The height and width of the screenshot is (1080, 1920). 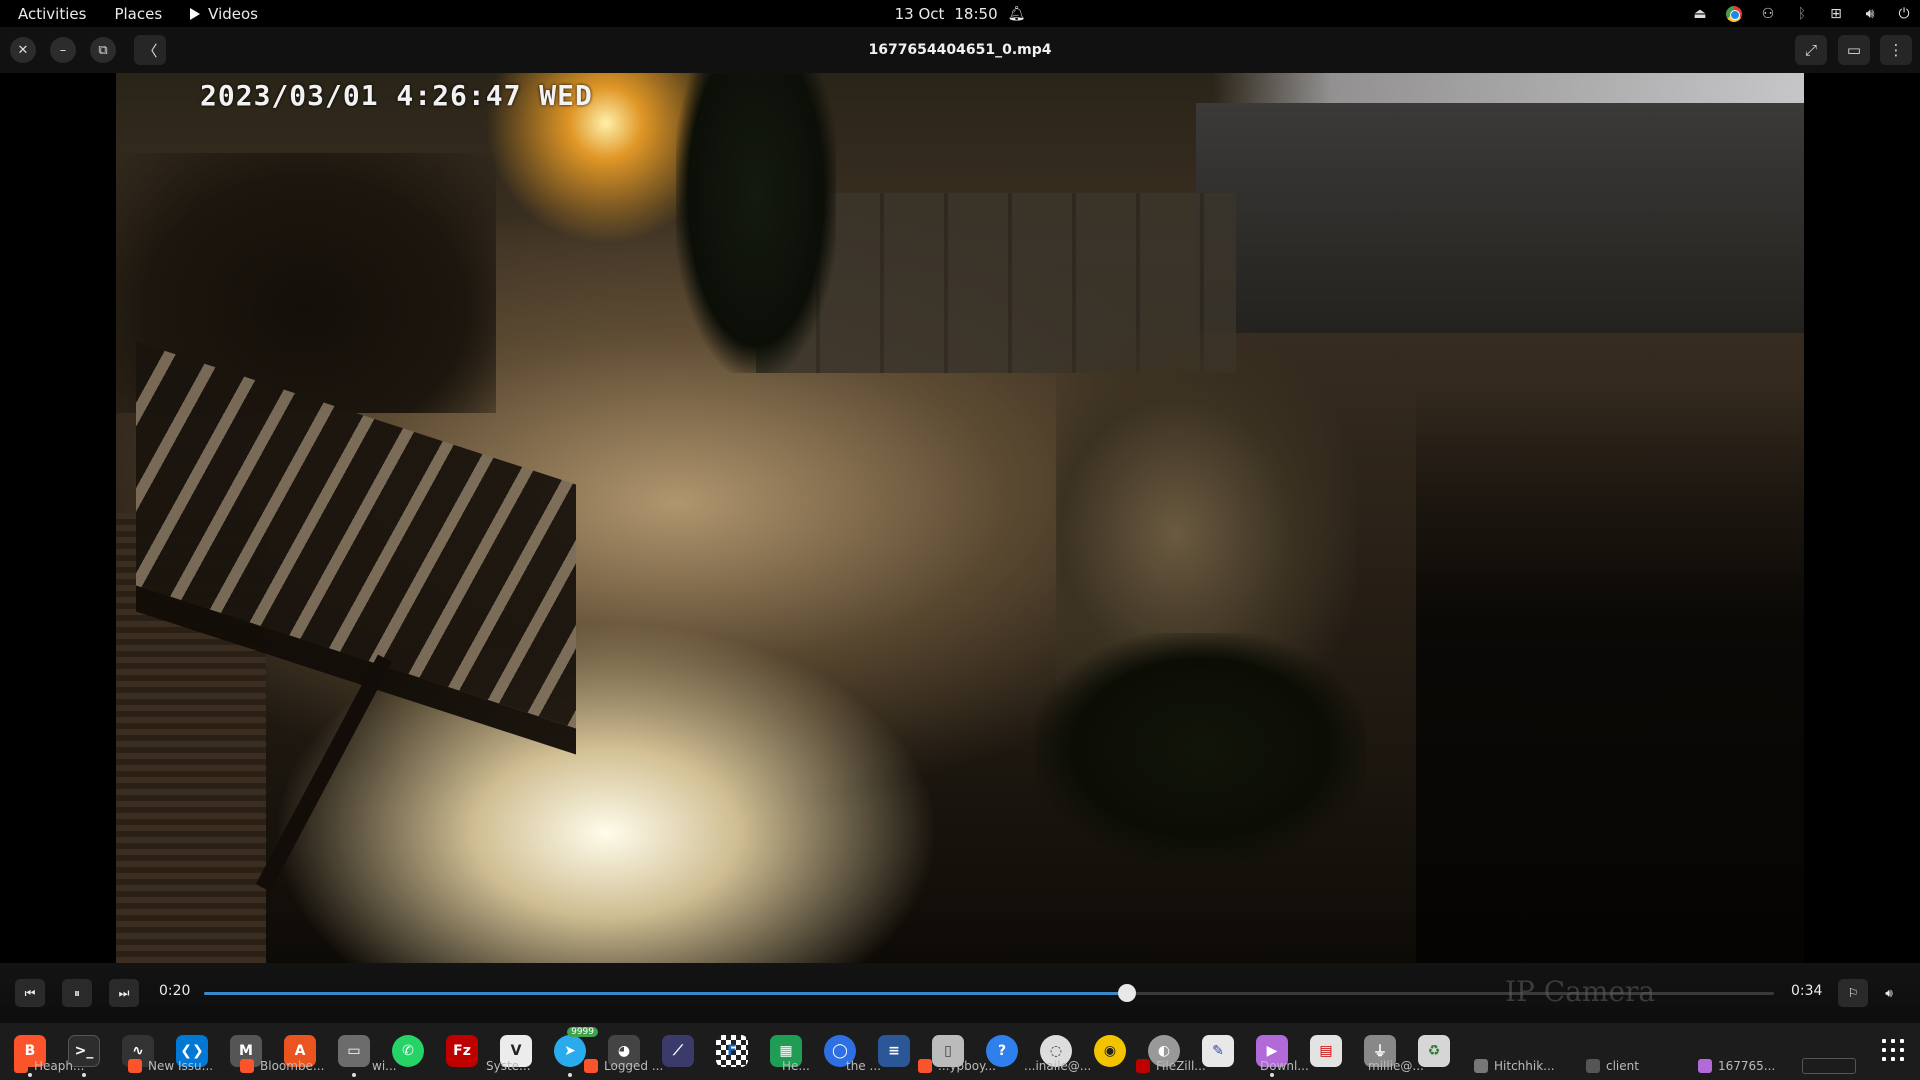 I want to click on flag-app-icon: F, so click(x=732, y=1051).